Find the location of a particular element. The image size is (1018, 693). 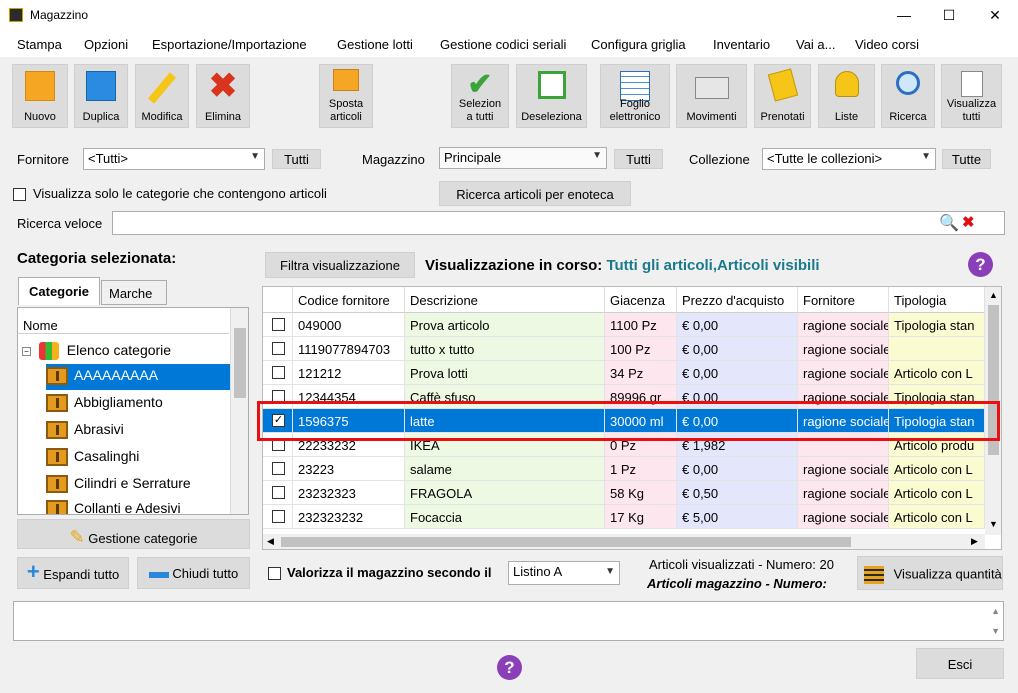

valorizza-checkbox is located at coordinates (274, 573).